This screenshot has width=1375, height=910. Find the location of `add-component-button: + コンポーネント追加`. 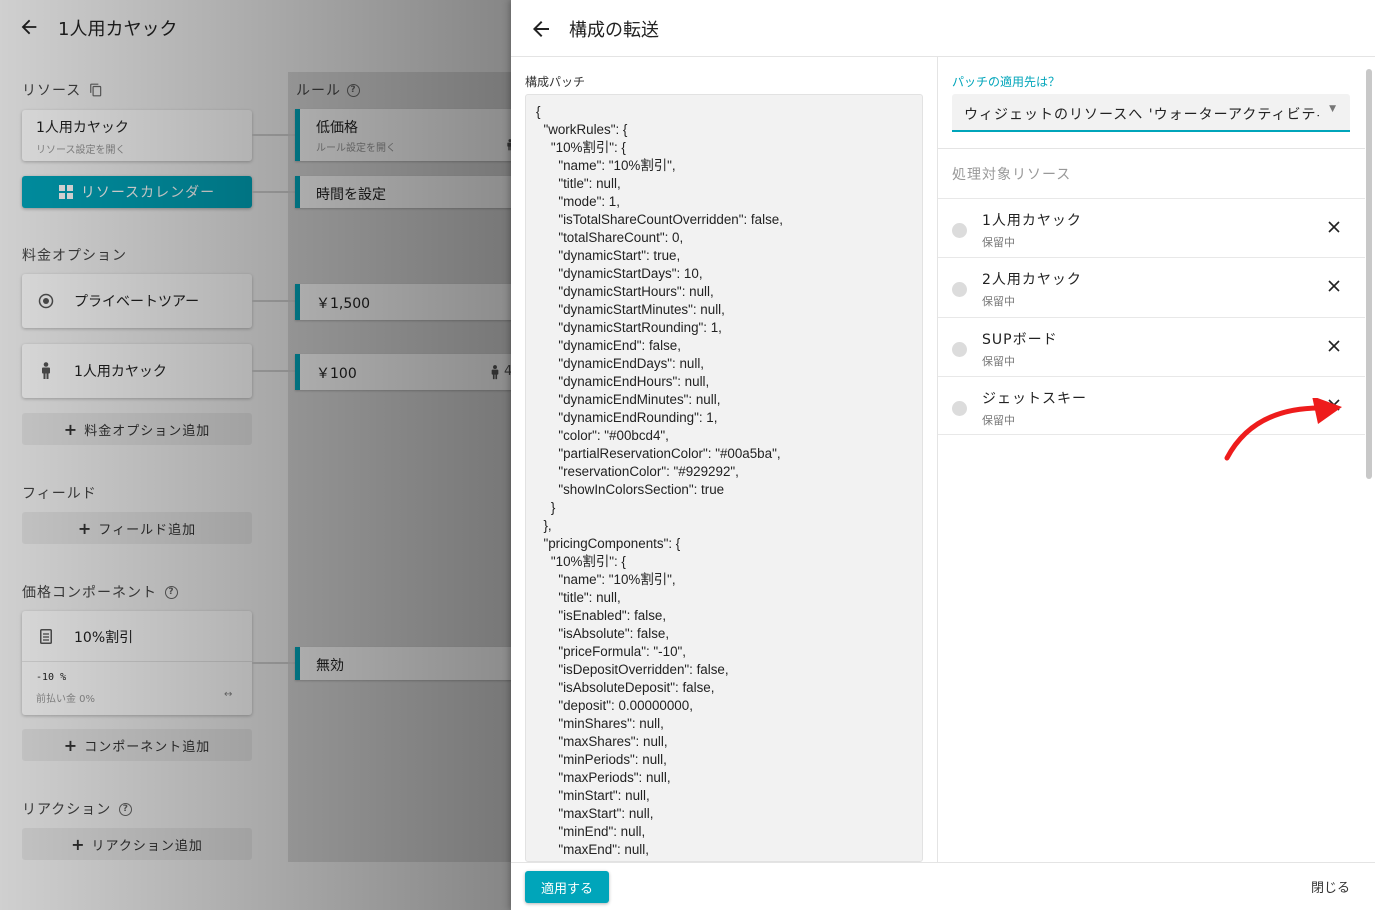

add-component-button: + コンポーネント追加 is located at coordinates (137, 745).